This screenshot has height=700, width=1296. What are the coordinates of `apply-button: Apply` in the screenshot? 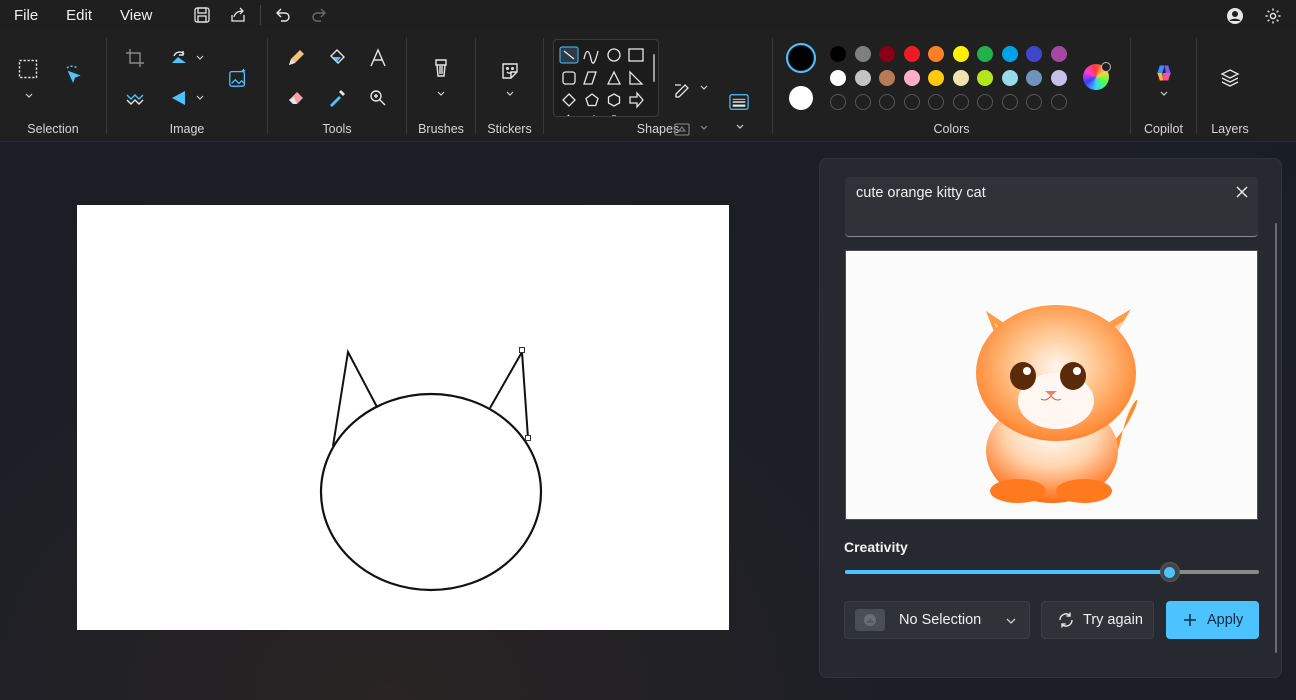 It's located at (1212, 620).